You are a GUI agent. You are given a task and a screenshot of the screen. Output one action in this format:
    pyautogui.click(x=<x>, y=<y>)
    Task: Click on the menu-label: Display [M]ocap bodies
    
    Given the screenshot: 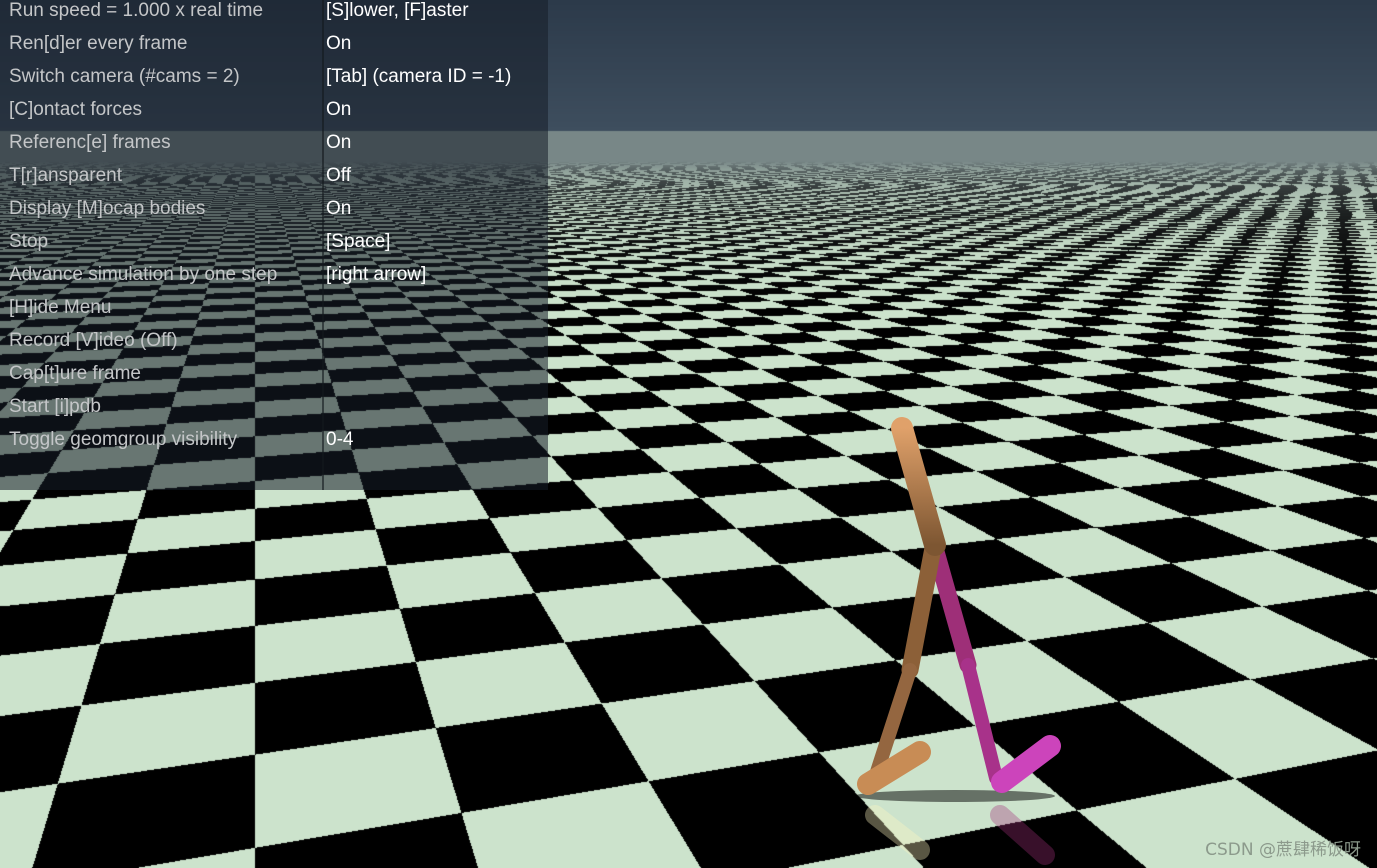 What is the action you would take?
    pyautogui.click(x=107, y=208)
    